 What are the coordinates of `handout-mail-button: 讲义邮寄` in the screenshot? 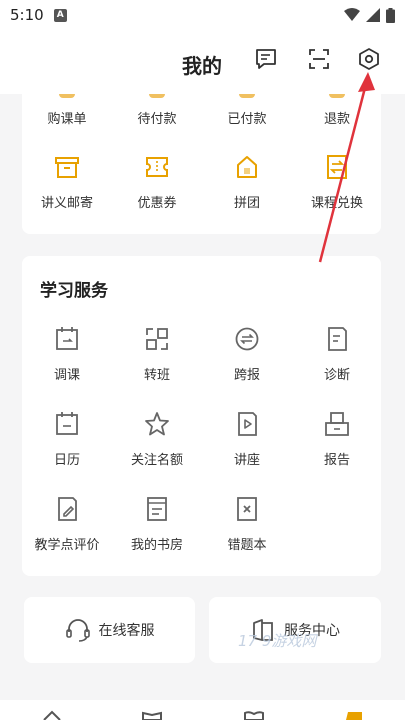 It's located at (67, 181).